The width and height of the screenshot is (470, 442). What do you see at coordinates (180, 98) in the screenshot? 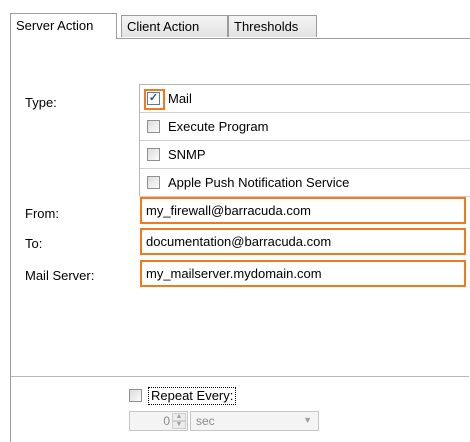
I see `type-option-label: Mail` at bounding box center [180, 98].